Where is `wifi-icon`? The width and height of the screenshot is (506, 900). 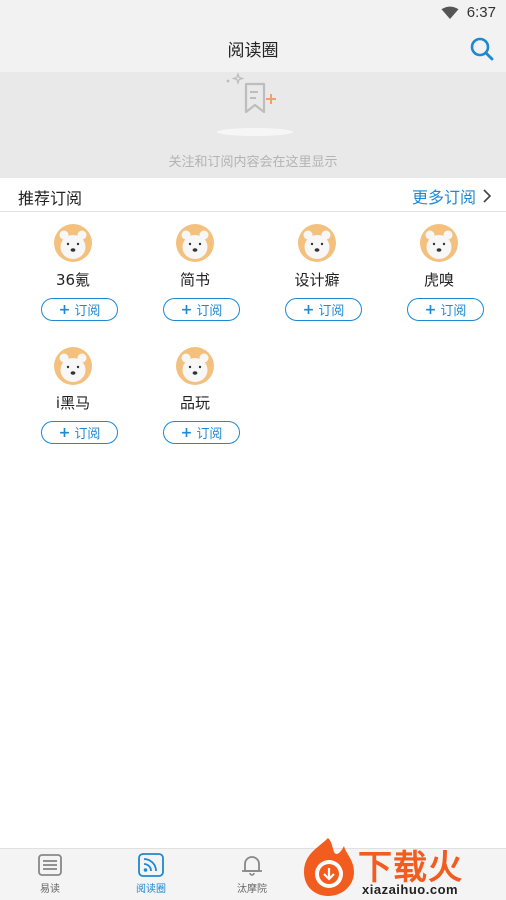
wifi-icon is located at coordinates (450, 12).